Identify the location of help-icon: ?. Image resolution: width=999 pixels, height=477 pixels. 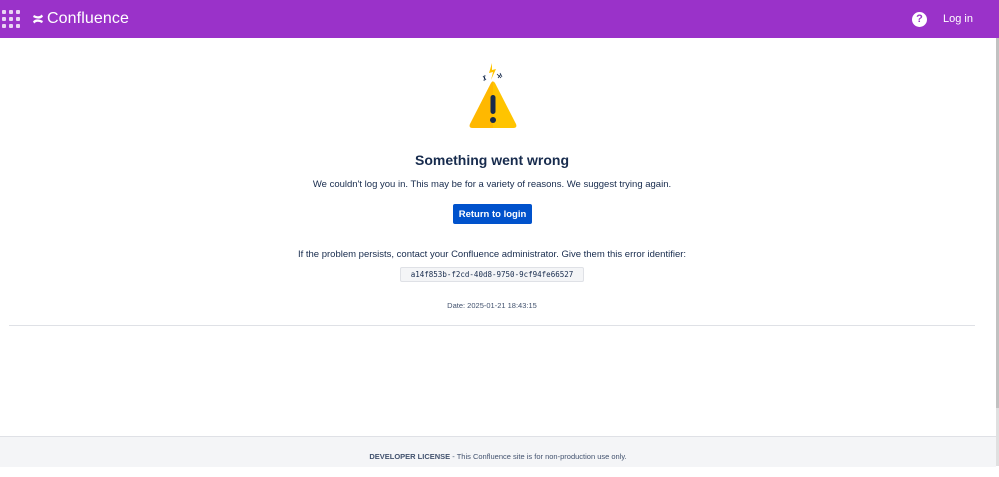
(920, 19).